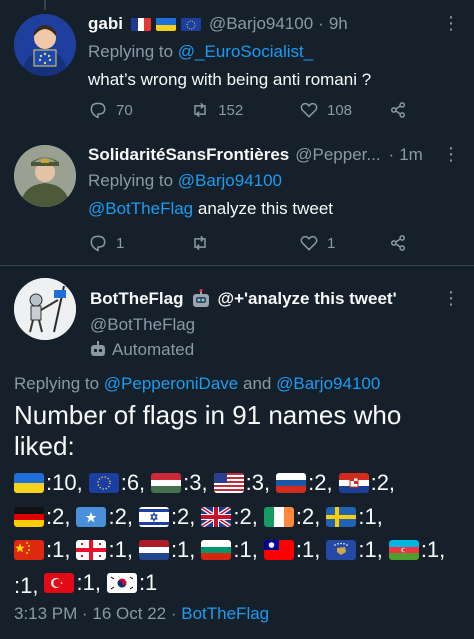 Image resolution: width=474 pixels, height=639 pixels. Describe the element at coordinates (341, 550) in the screenshot. I see `flag-kosovo-icon` at that location.